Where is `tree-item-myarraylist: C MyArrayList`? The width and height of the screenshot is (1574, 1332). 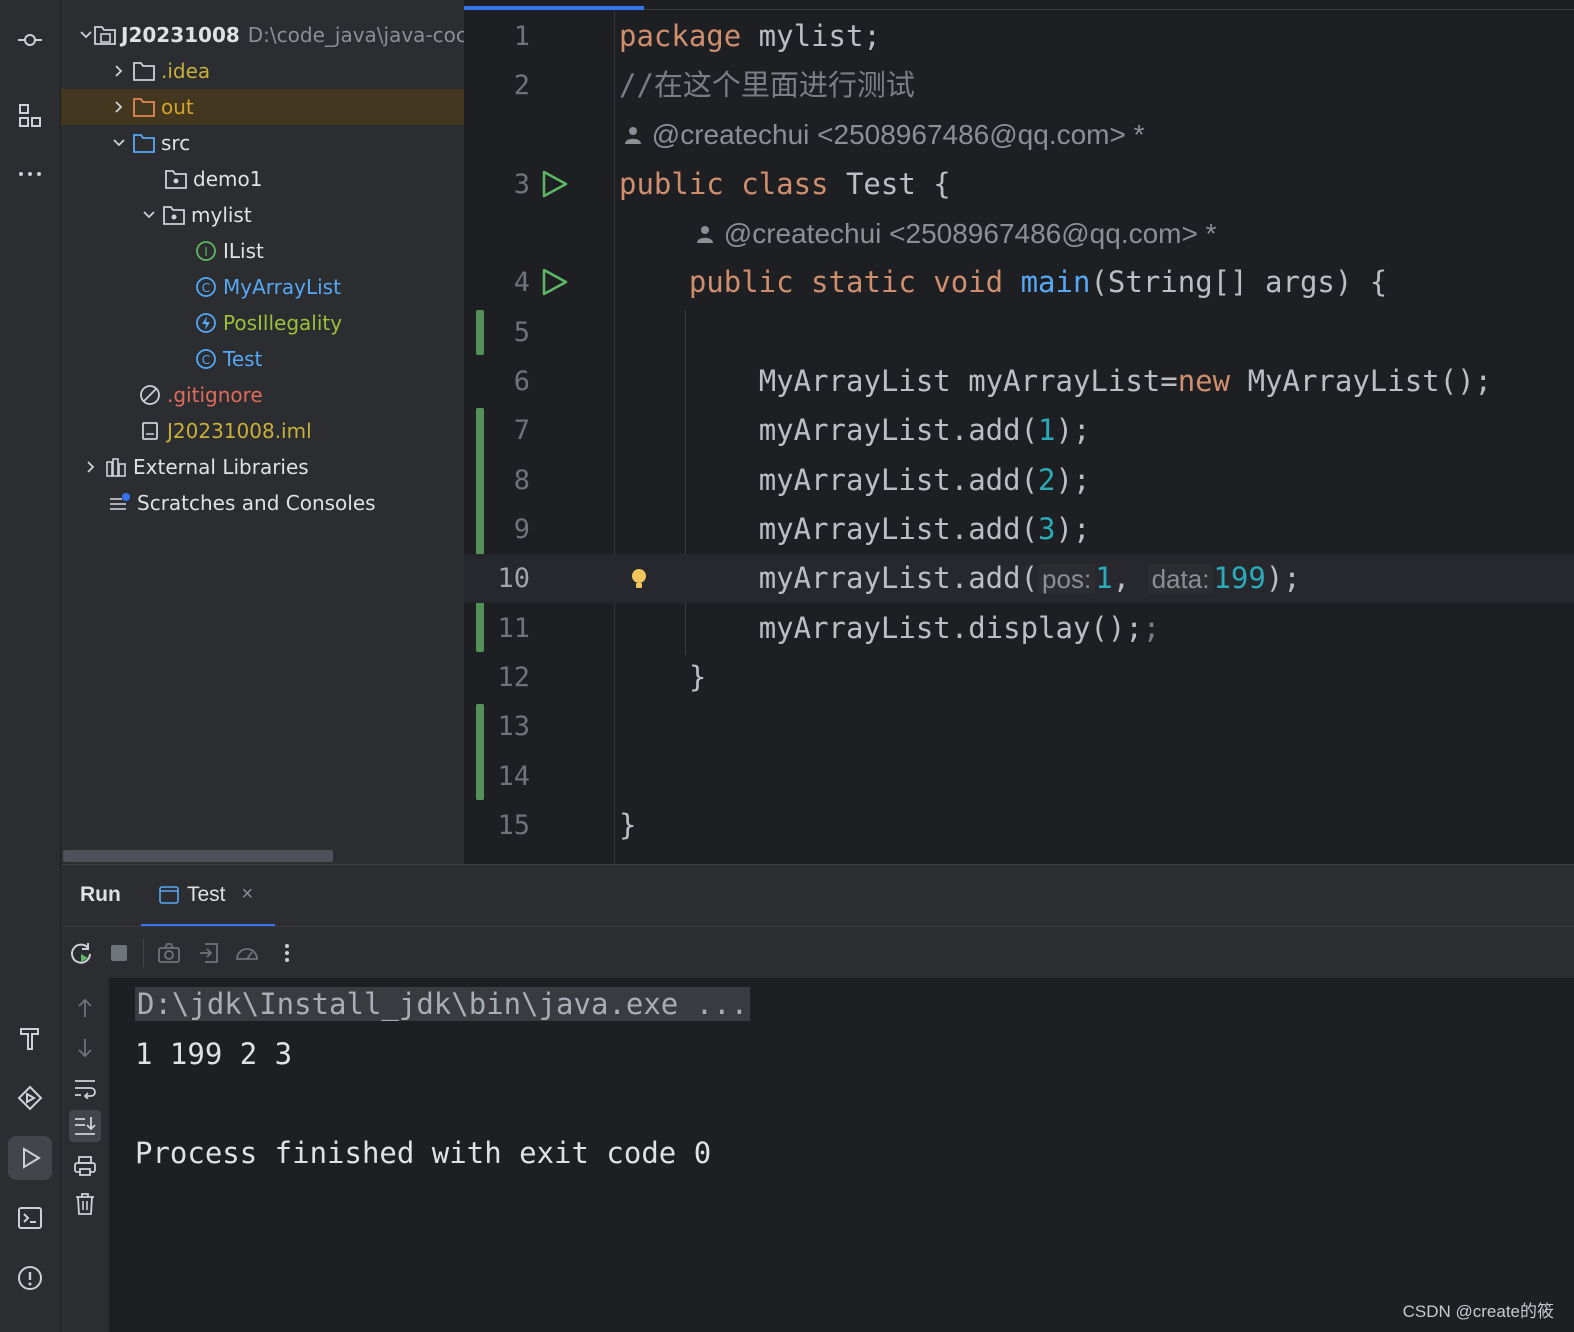
tree-item-myarraylist: C MyArrayList is located at coordinates (262, 287).